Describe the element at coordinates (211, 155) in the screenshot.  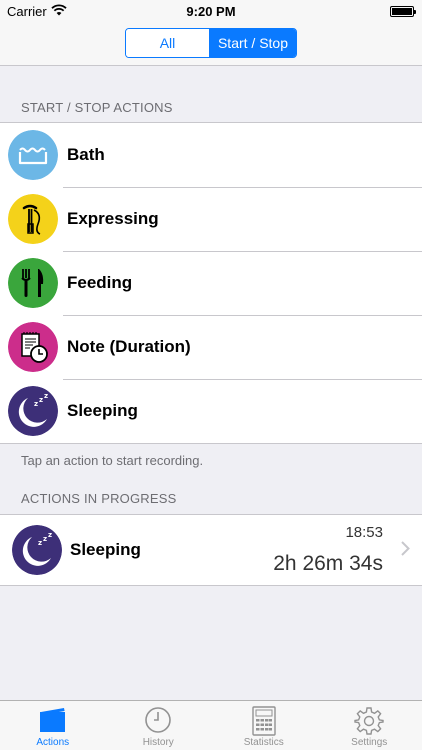
I see `action-row-bath: Bath` at that location.